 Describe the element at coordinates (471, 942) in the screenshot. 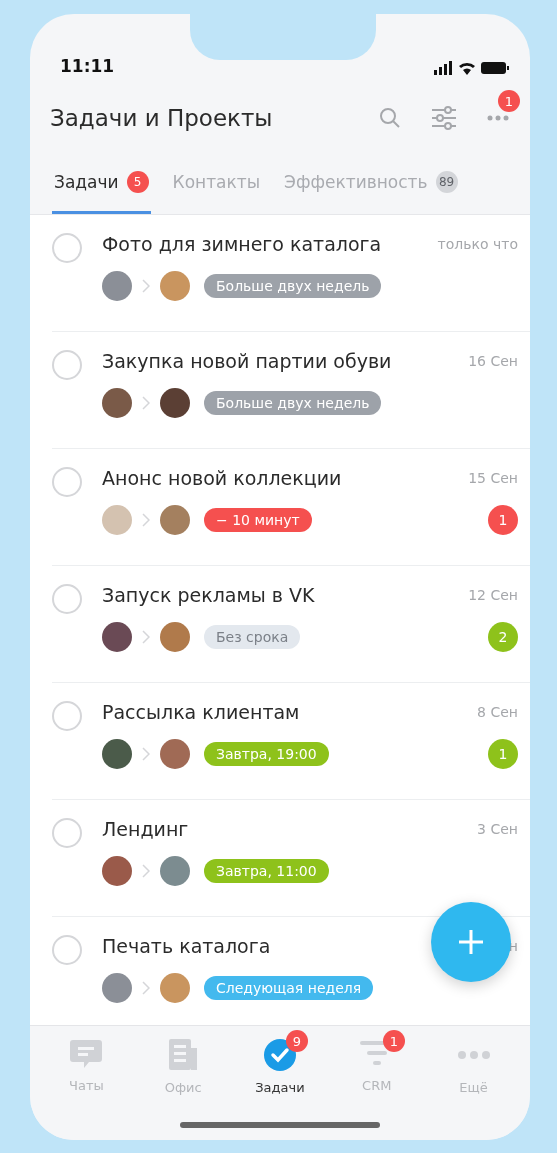

I see `plus-icon` at that location.